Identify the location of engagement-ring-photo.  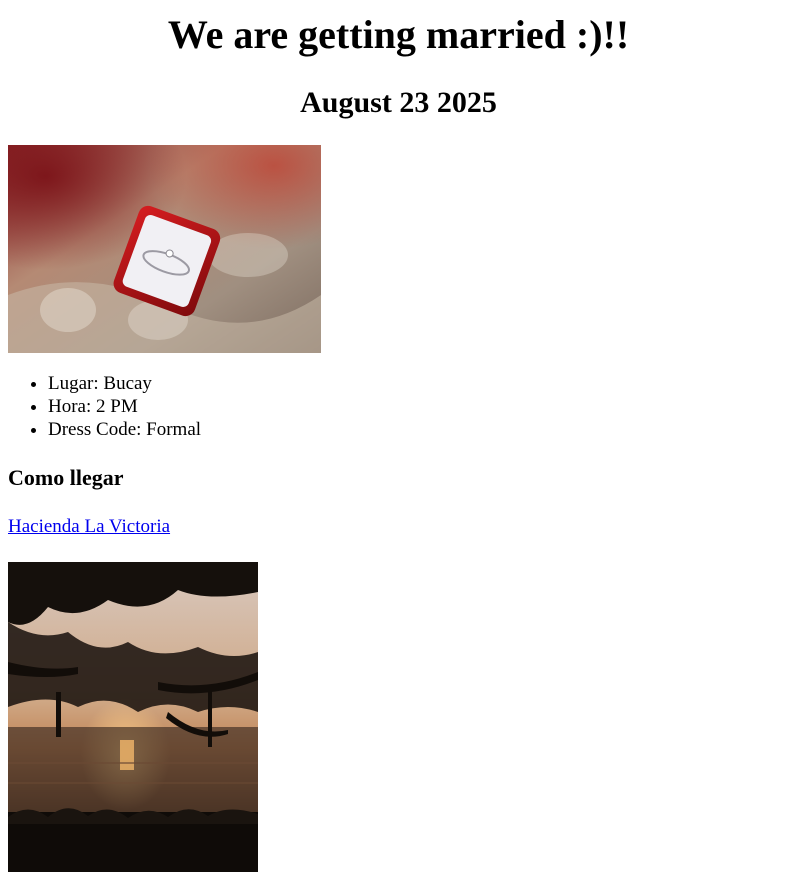
(164, 249).